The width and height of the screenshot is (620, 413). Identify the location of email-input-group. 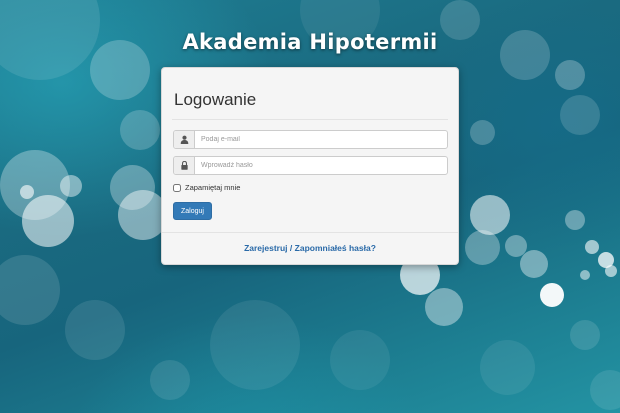
(310, 139).